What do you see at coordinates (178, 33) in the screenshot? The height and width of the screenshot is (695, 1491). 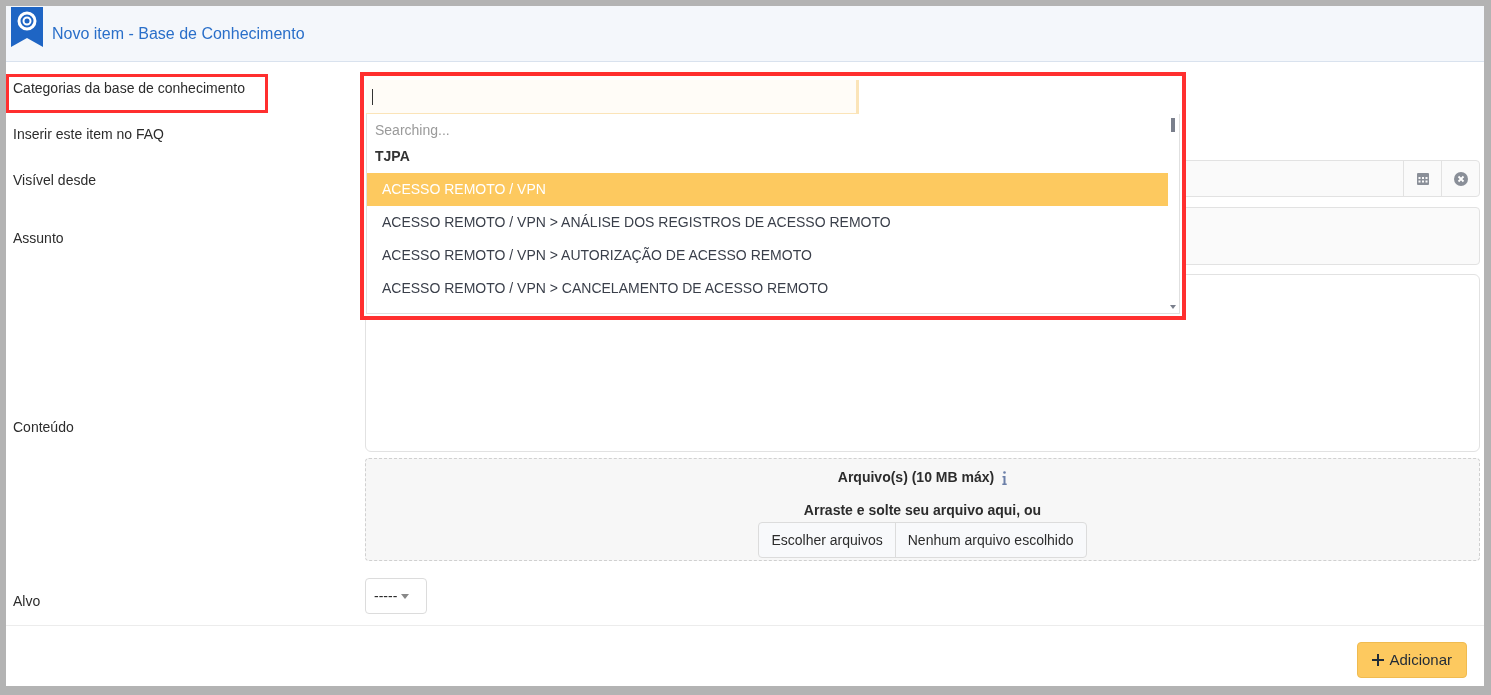 I see `page-title: Novo item - Base de Conhecimento` at bounding box center [178, 33].